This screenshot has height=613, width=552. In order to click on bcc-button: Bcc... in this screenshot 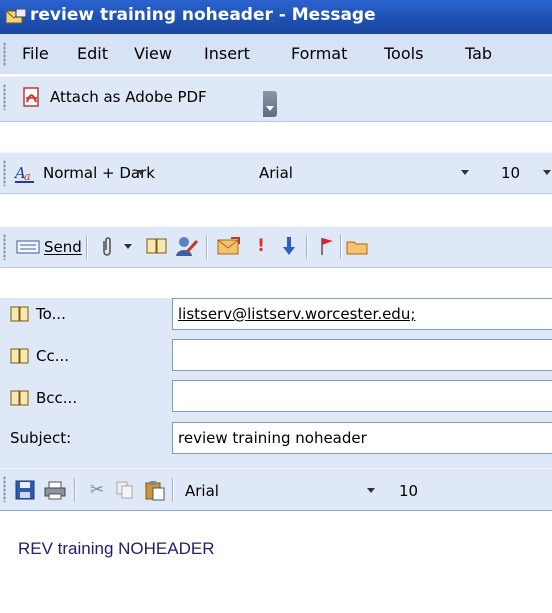, I will do `click(43, 398)`.